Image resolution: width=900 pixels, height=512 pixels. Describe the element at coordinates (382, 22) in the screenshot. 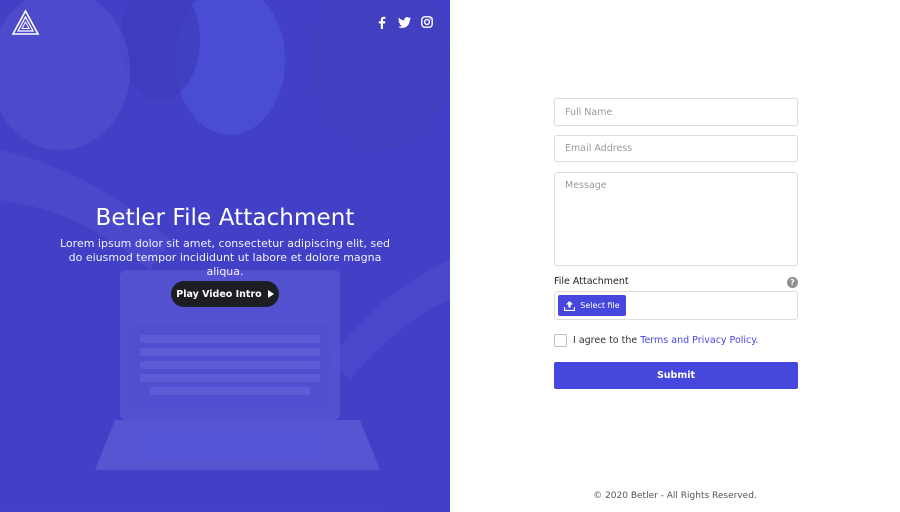

I see `facebook-icon` at that location.